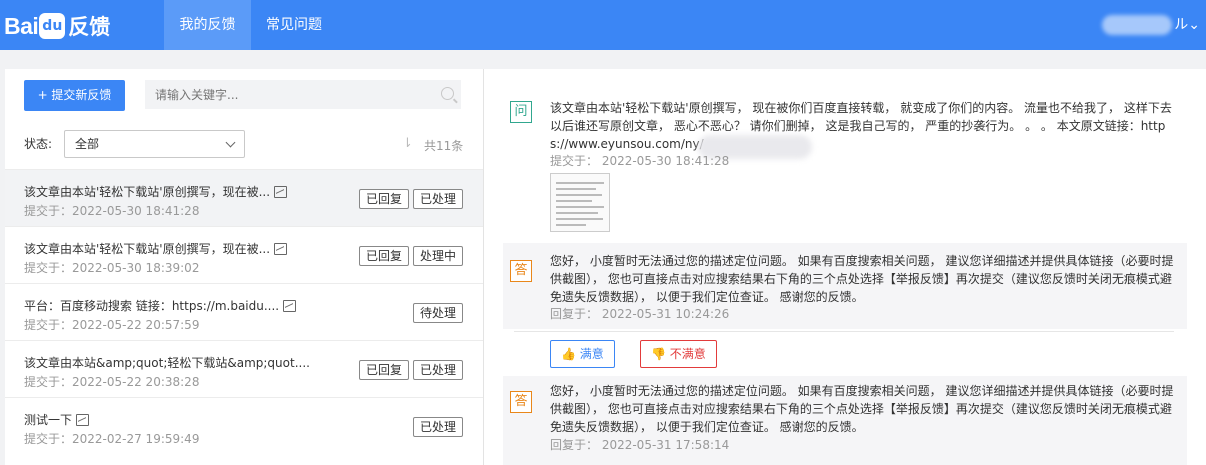 The width and height of the screenshot is (1206, 465). I want to click on status-select: 全部, so click(154, 144).